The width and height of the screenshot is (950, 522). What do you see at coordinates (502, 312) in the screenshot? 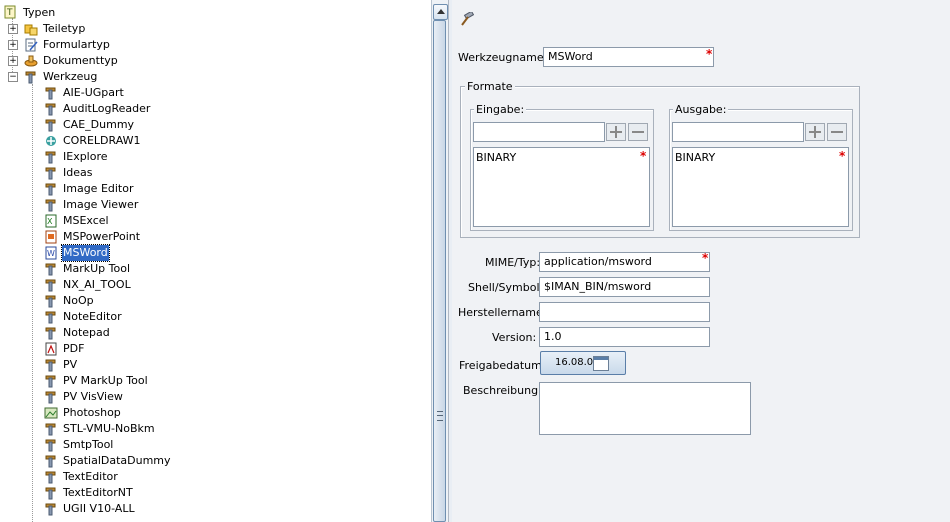
I see `vendor-label: Herstellername:` at bounding box center [502, 312].